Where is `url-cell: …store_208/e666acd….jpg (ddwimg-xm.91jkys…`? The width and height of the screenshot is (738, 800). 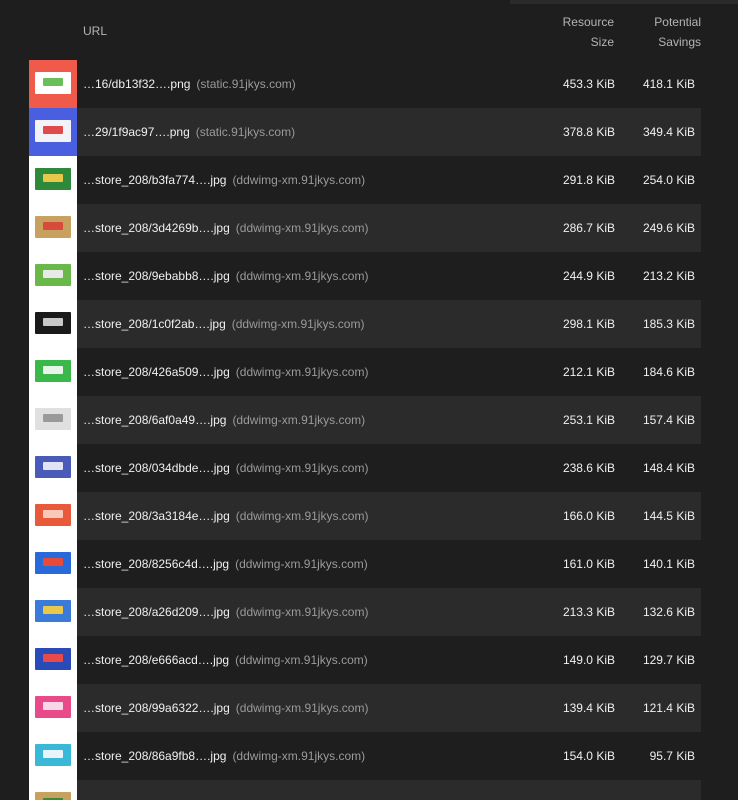 url-cell: …store_208/e666acd….jpg (ddwimg-xm.91jkys… is located at coordinates (225, 660).